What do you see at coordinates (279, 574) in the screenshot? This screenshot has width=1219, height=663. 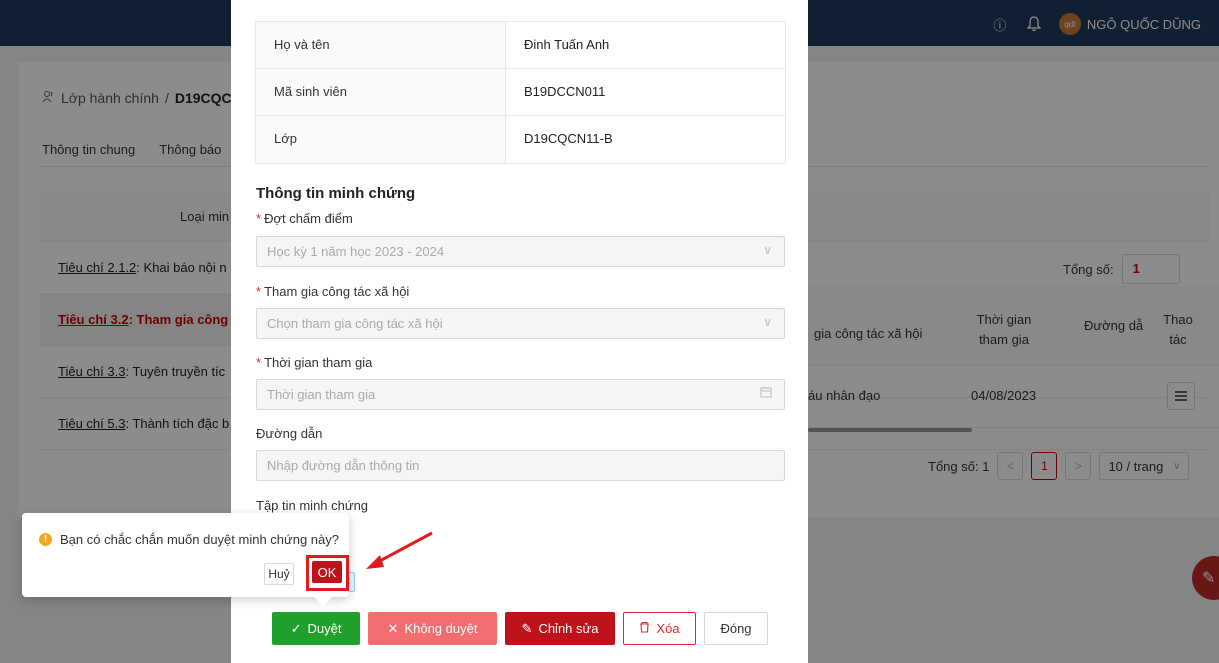 I see `confirm-cancel-button: Huỷ` at bounding box center [279, 574].